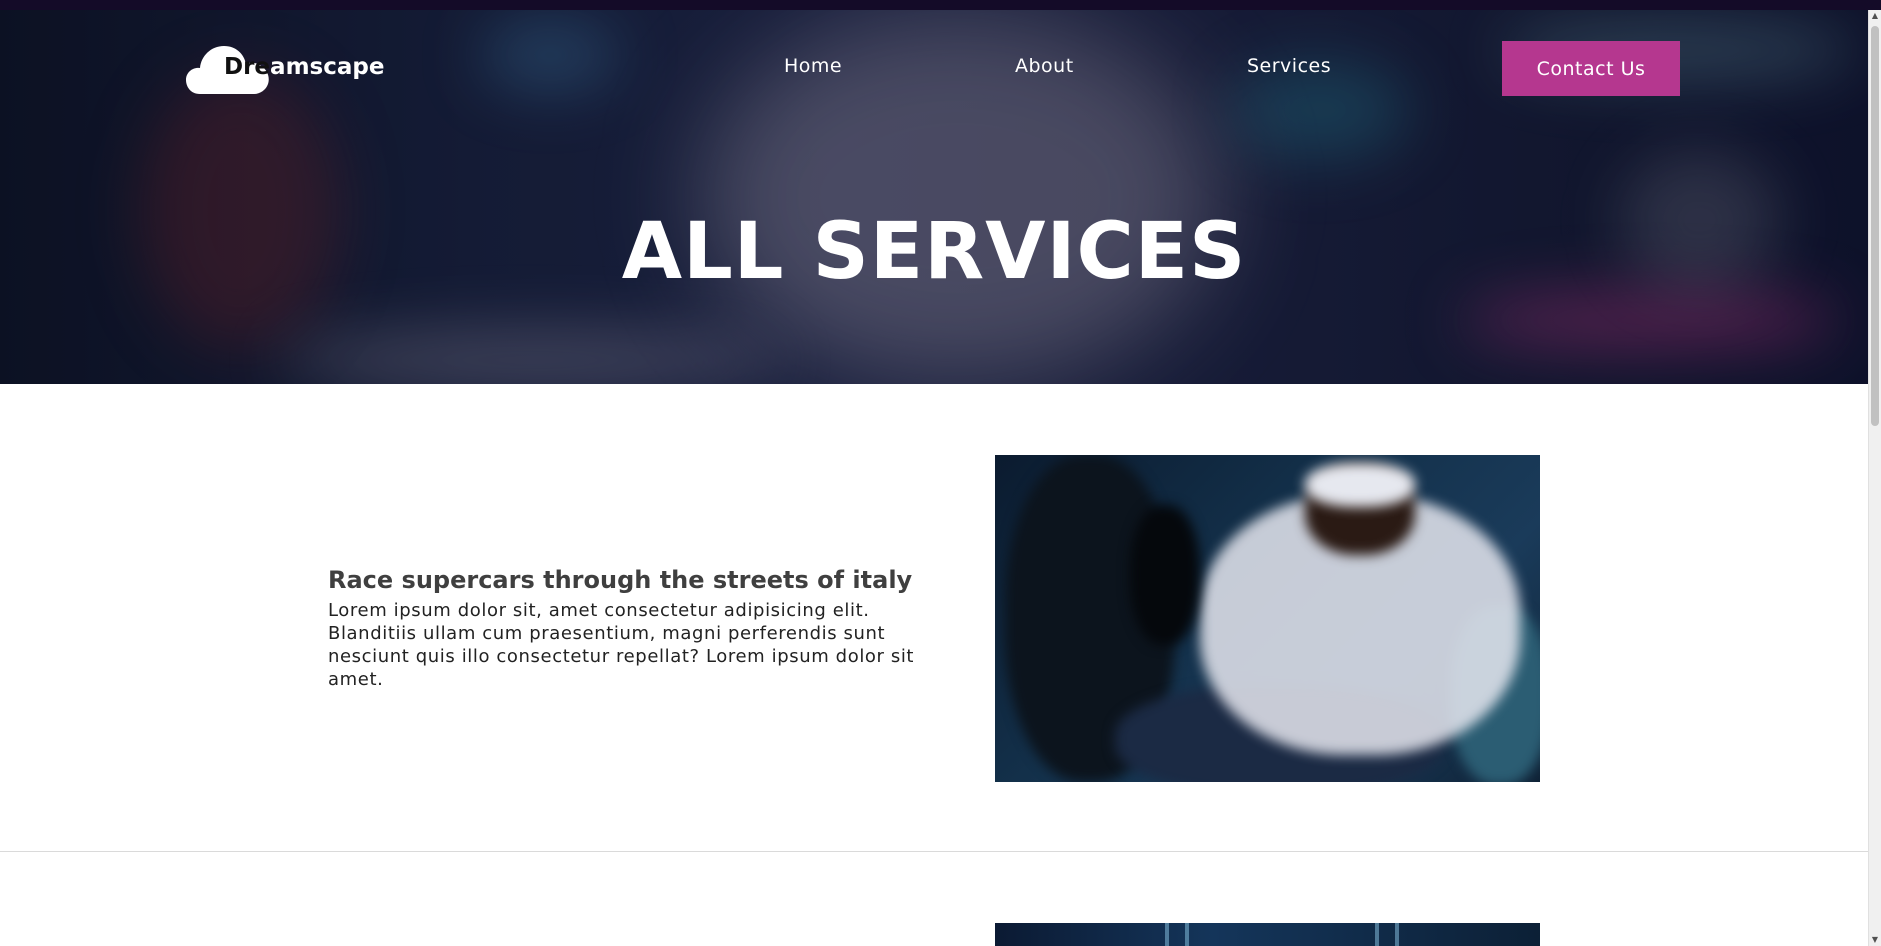 The height and width of the screenshot is (946, 1881). I want to click on page-title: ALL SERVICES, so click(934, 252).